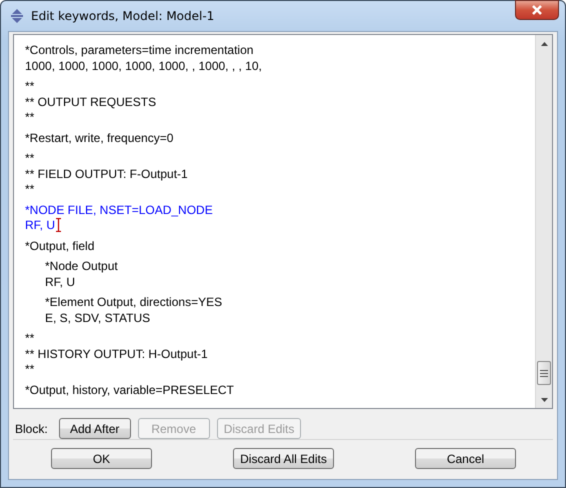 The height and width of the screenshot is (488, 566). I want to click on keyword-line: *Output, history, variable=PRESELECT, so click(129, 390).